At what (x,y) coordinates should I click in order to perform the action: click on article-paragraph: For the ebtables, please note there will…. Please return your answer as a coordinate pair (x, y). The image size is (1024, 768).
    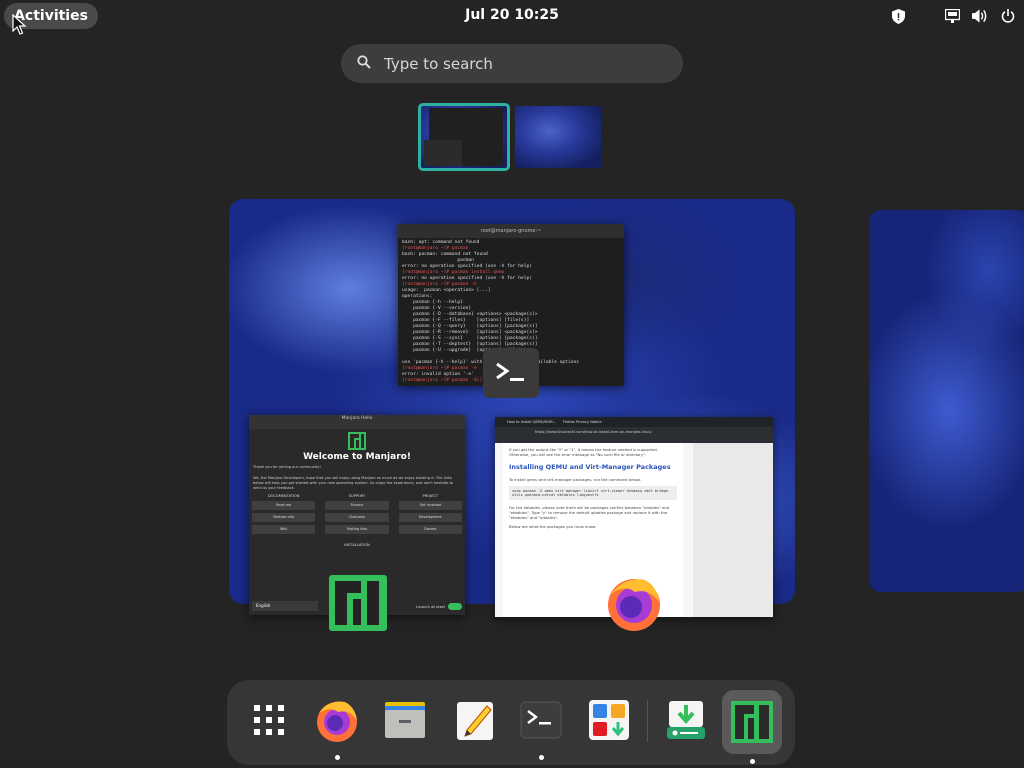
    Looking at the image, I should click on (589, 512).